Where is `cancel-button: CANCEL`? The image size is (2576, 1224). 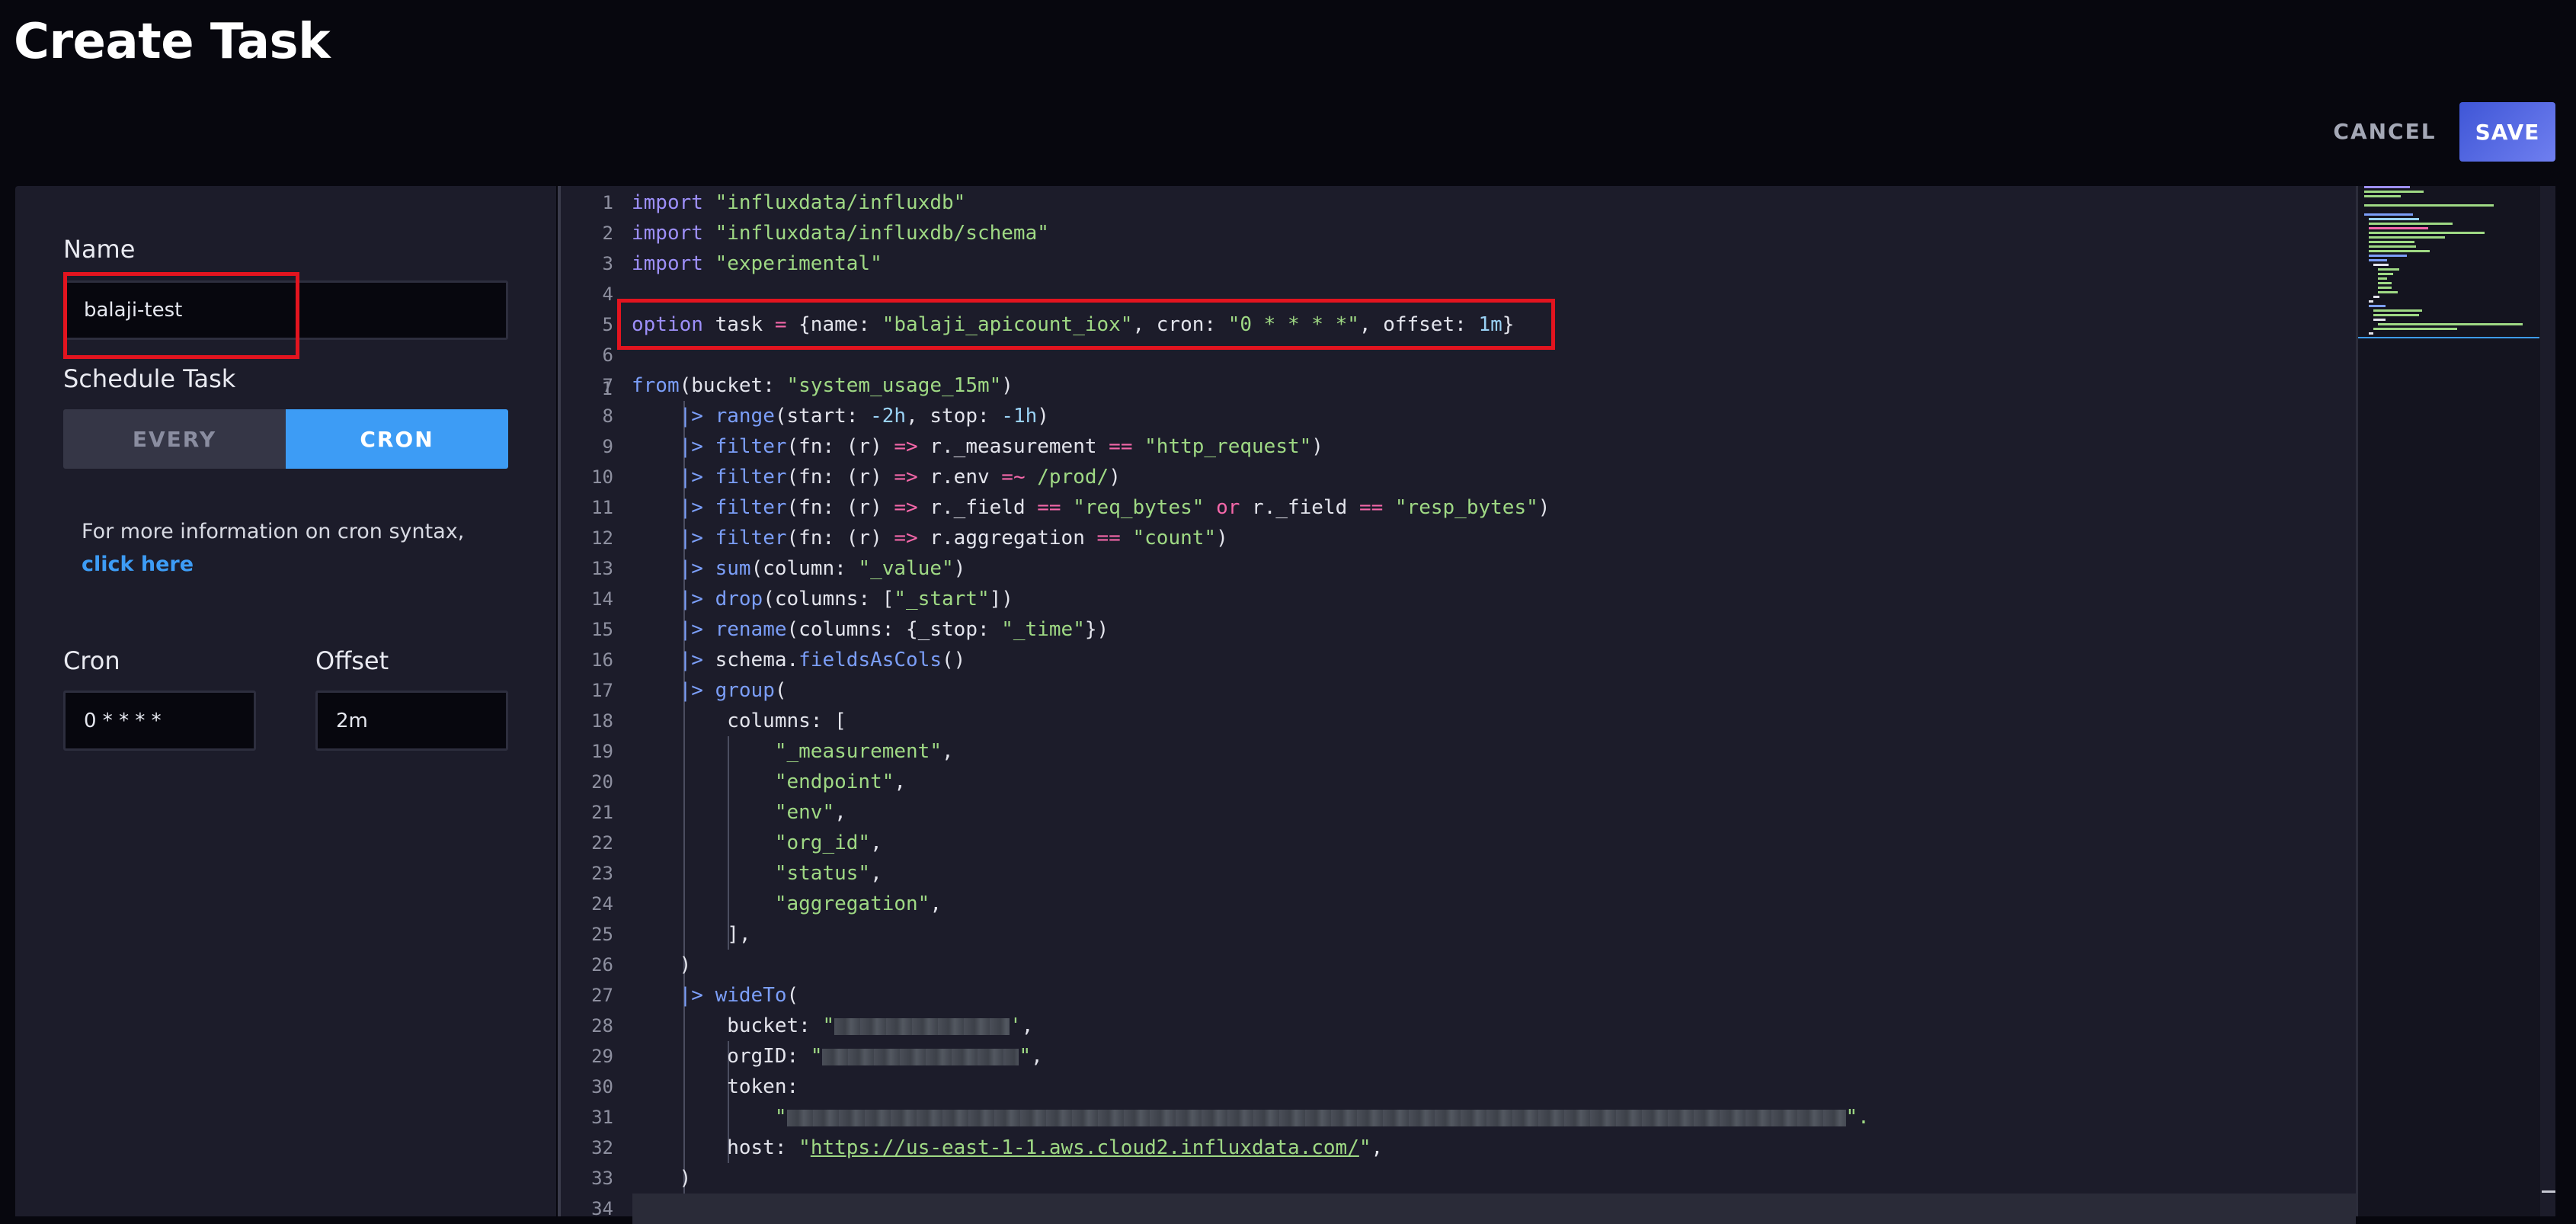 cancel-button: CANCEL is located at coordinates (2384, 131).